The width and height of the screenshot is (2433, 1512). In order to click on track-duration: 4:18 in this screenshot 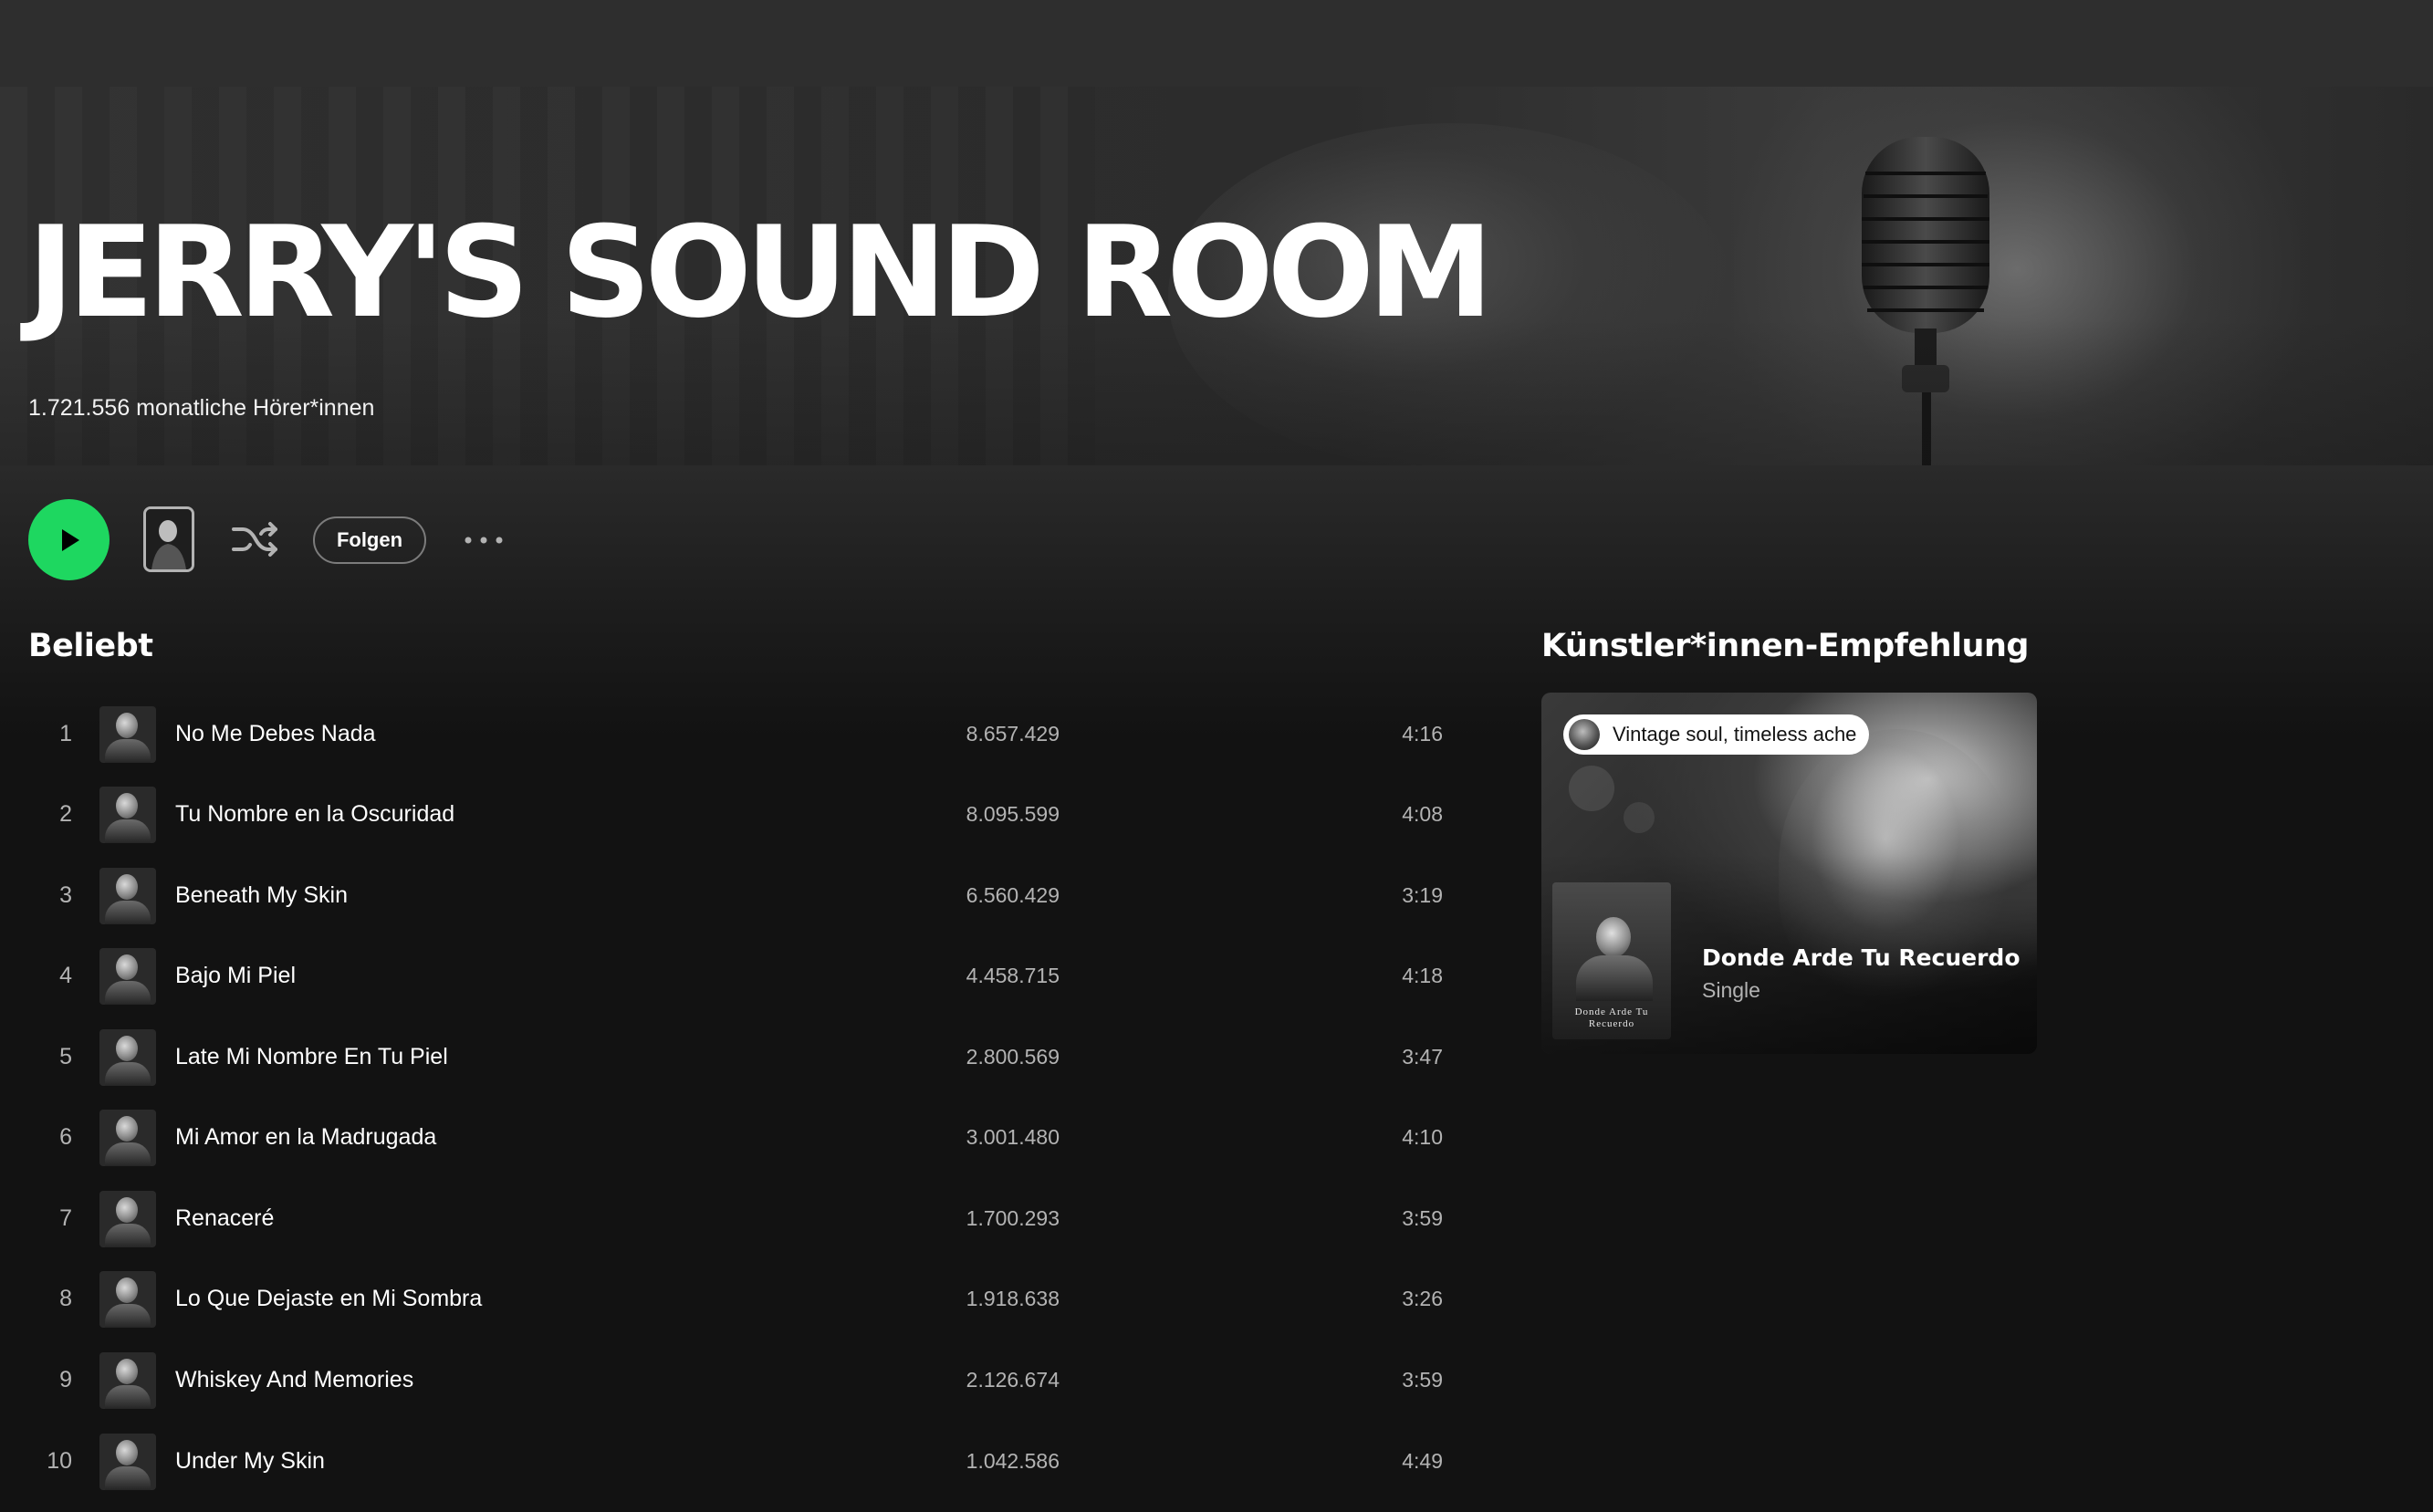, I will do `click(1422, 975)`.